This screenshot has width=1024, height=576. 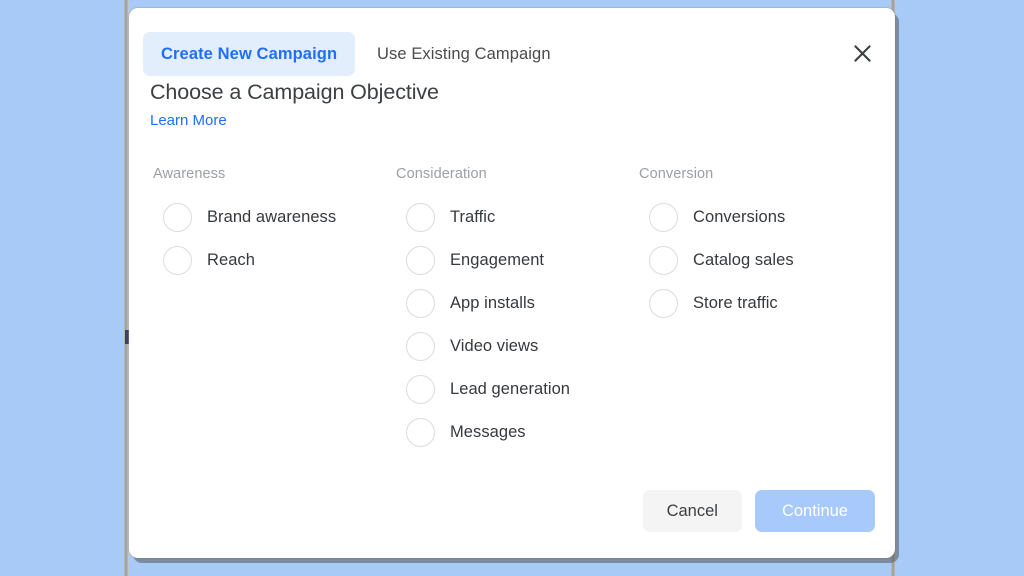 What do you see at coordinates (271, 260) in the screenshot?
I see `option-reach: Reach` at bounding box center [271, 260].